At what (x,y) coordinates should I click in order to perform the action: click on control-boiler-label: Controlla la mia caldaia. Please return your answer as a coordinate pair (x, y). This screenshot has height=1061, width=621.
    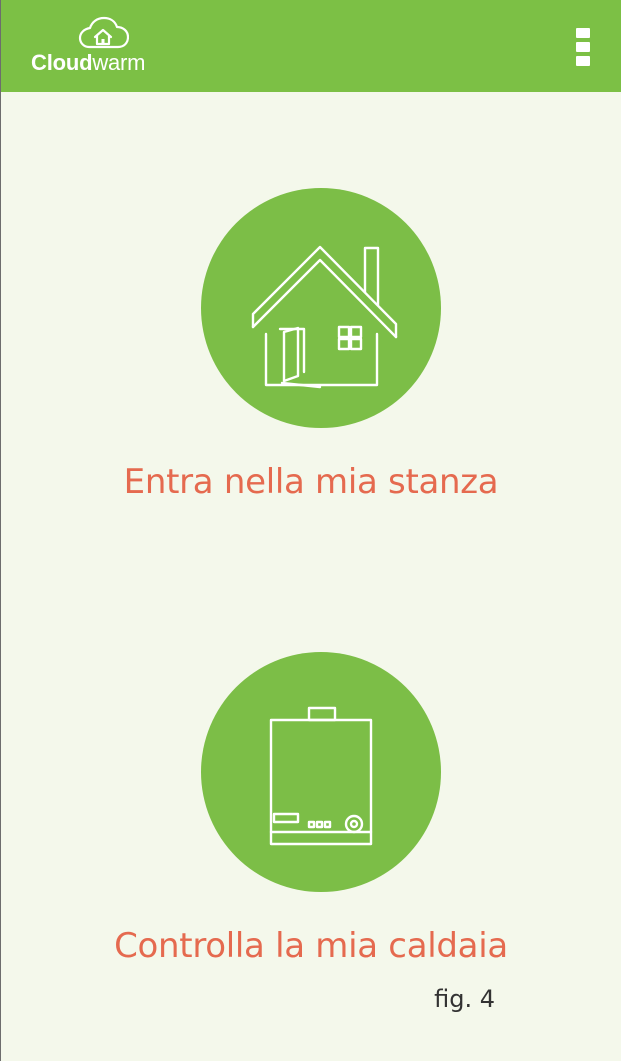
    Looking at the image, I should click on (311, 946).